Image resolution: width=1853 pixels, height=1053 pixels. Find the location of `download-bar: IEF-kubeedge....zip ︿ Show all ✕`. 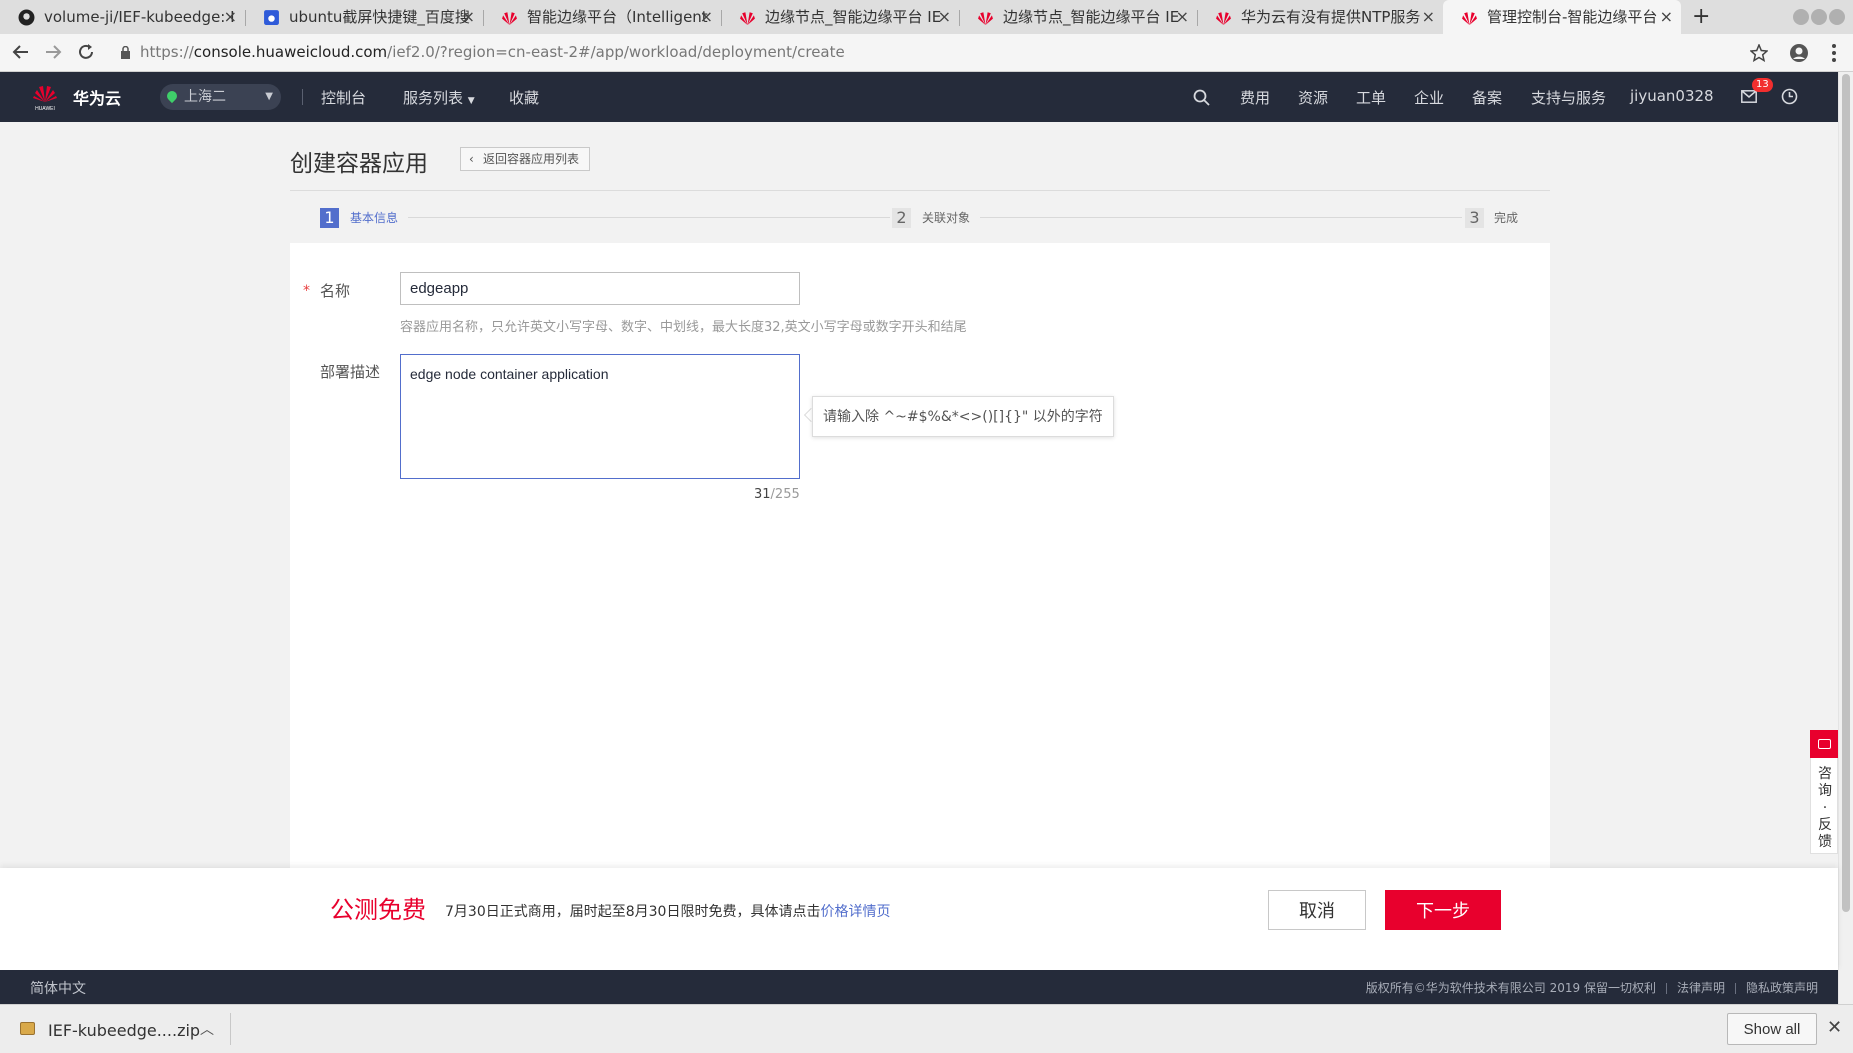

download-bar: IEF-kubeedge....zip ︿ Show all ✕ is located at coordinates (926, 1028).